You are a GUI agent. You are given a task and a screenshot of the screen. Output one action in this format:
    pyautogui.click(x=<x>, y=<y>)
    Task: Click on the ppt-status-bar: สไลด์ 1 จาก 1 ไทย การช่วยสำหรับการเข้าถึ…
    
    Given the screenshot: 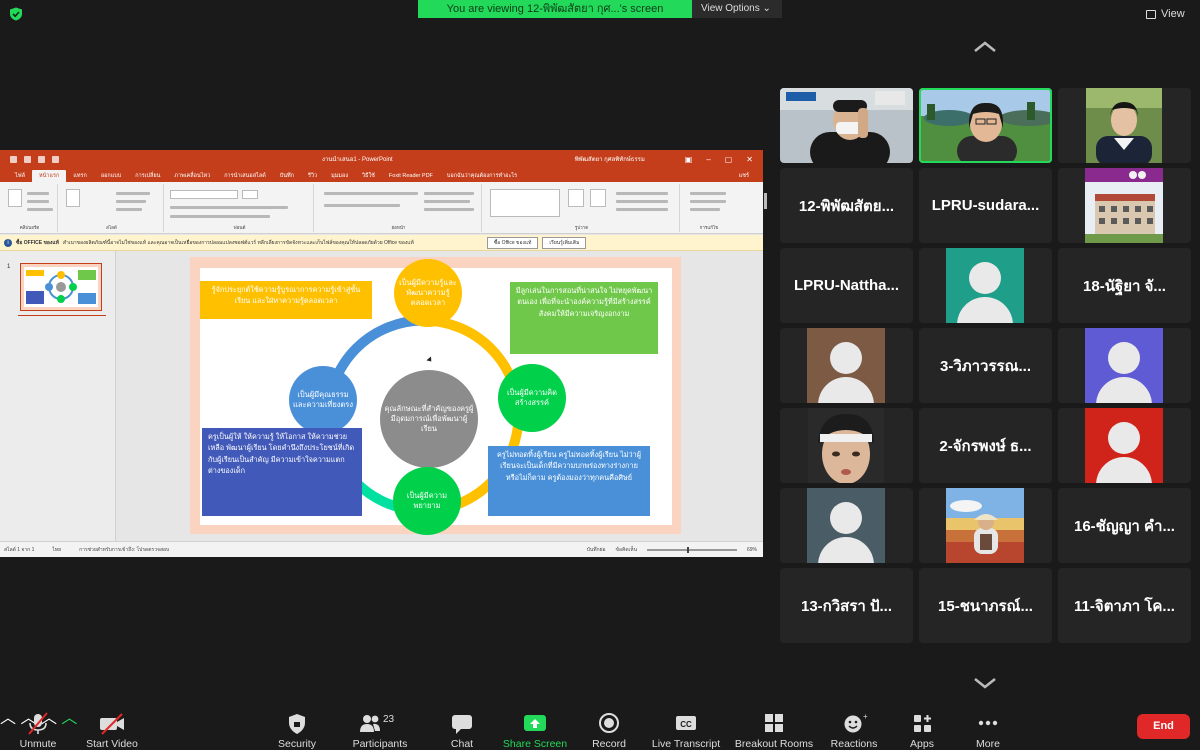 What is the action you would take?
    pyautogui.click(x=381, y=549)
    